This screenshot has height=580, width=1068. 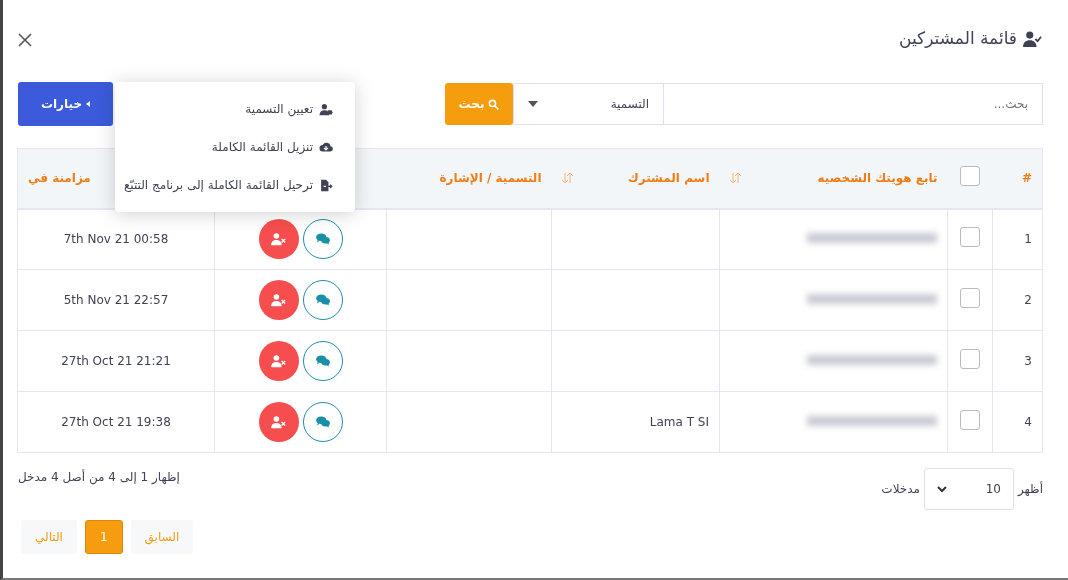 I want to click on user-tag-icon, so click(x=326, y=109).